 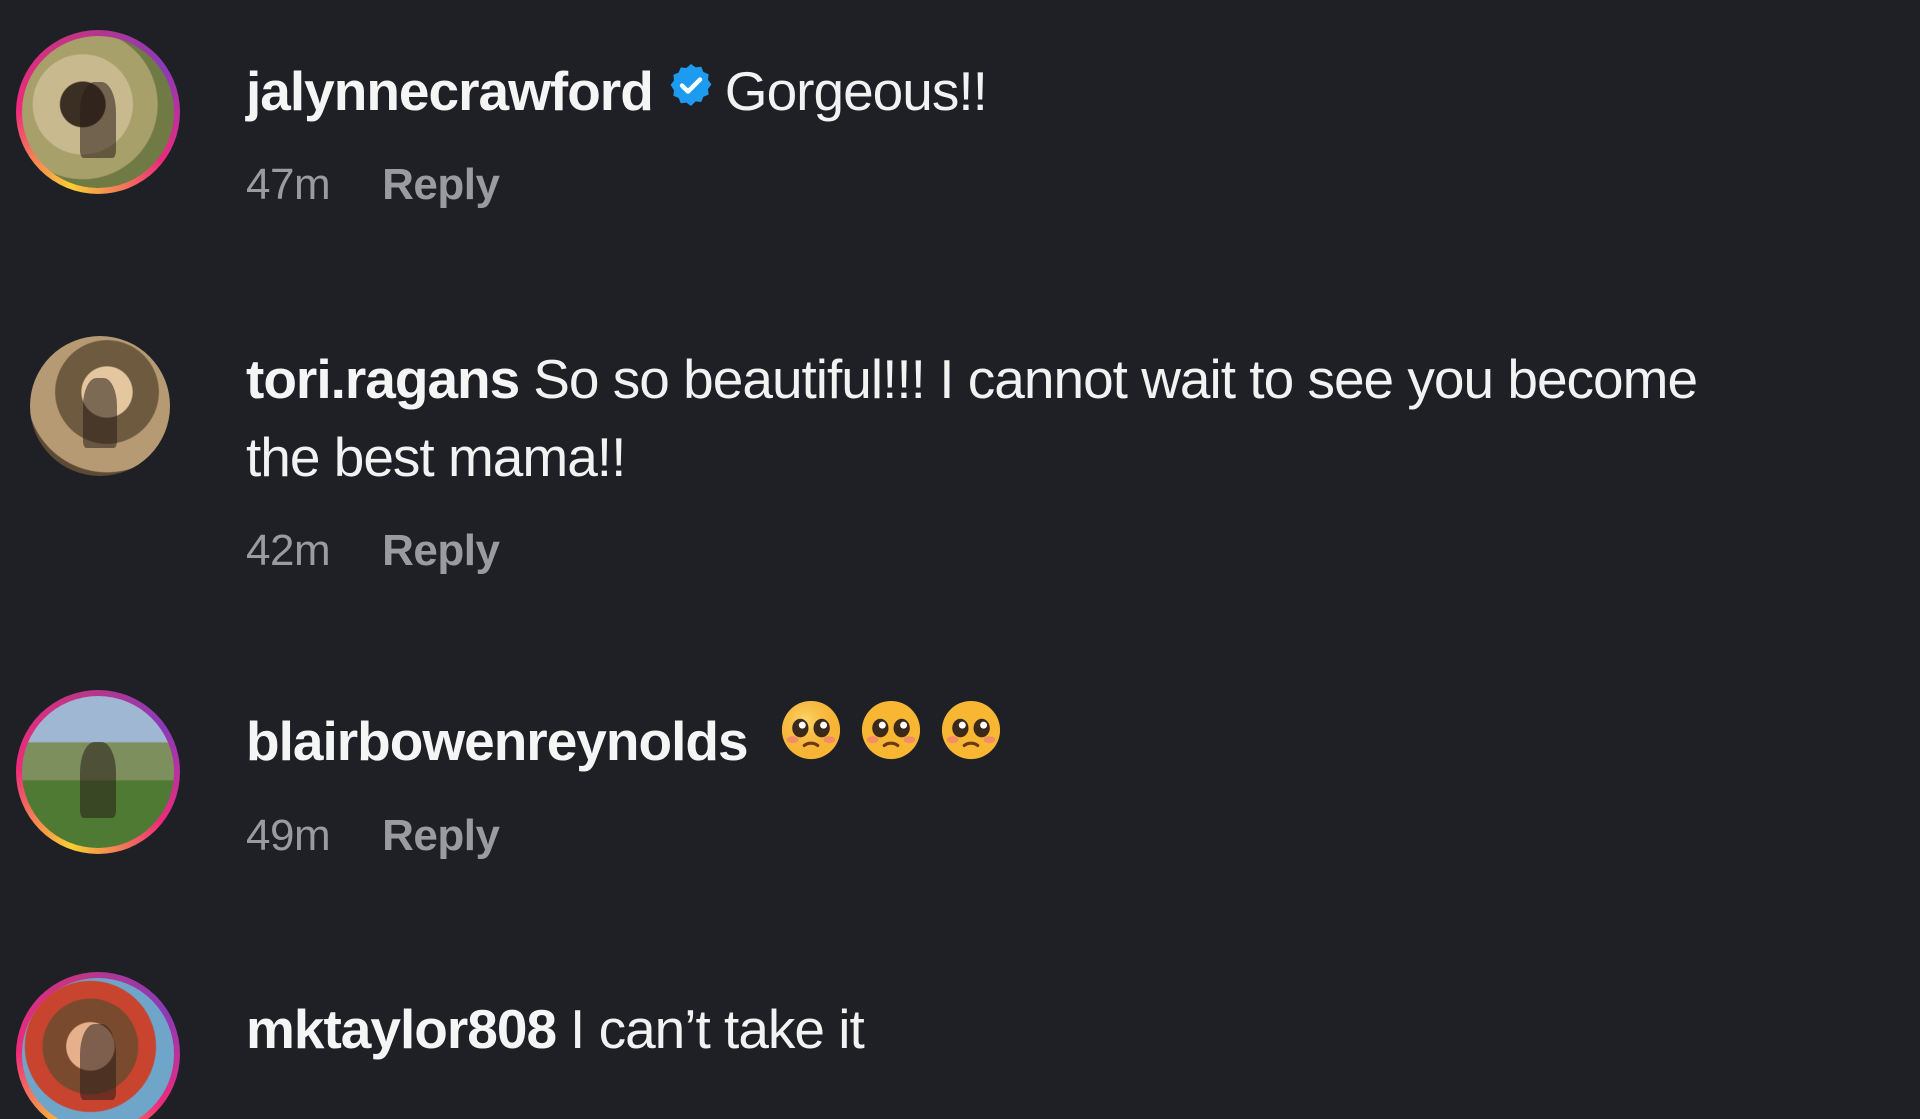 What do you see at coordinates (383, 379) in the screenshot?
I see `comment-username: tori.ragans` at bounding box center [383, 379].